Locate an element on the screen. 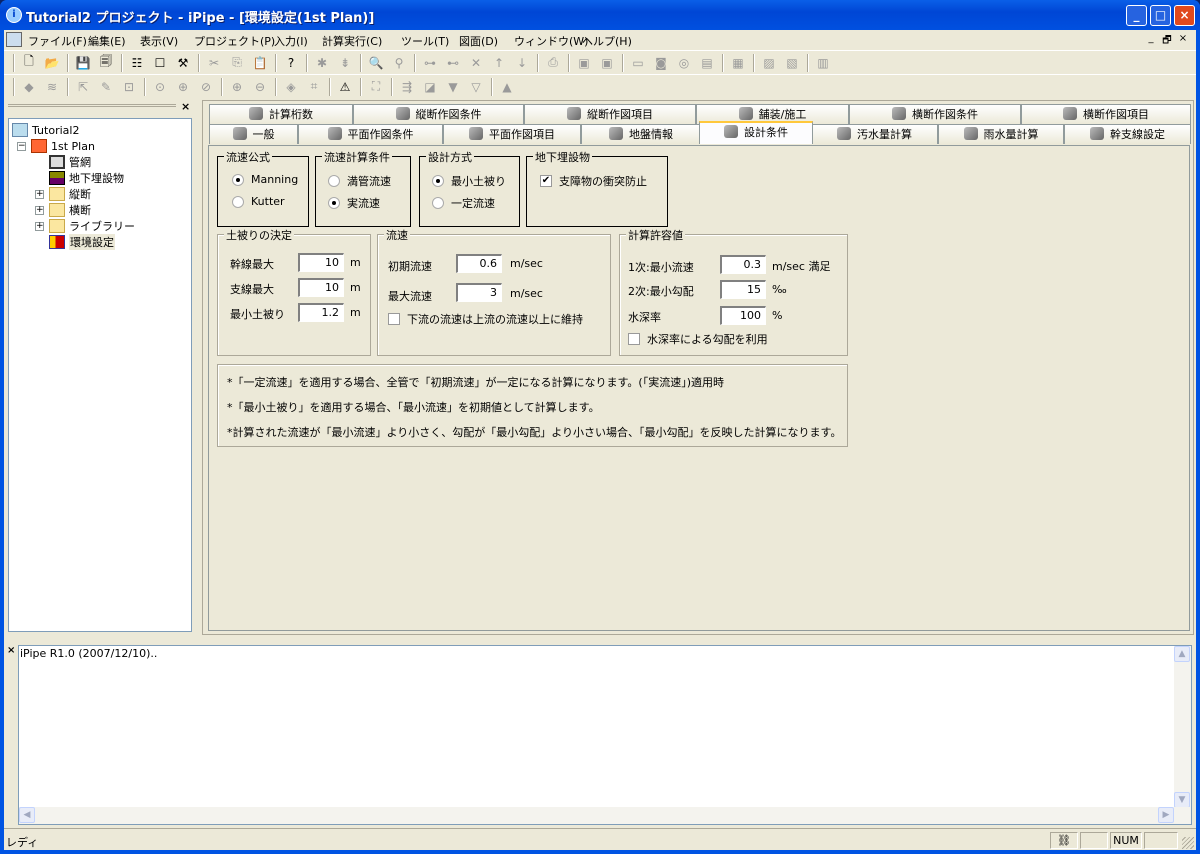 The height and width of the screenshot is (854, 1200). tab-calc-digits: 計算桁数 is located at coordinates (281, 114).